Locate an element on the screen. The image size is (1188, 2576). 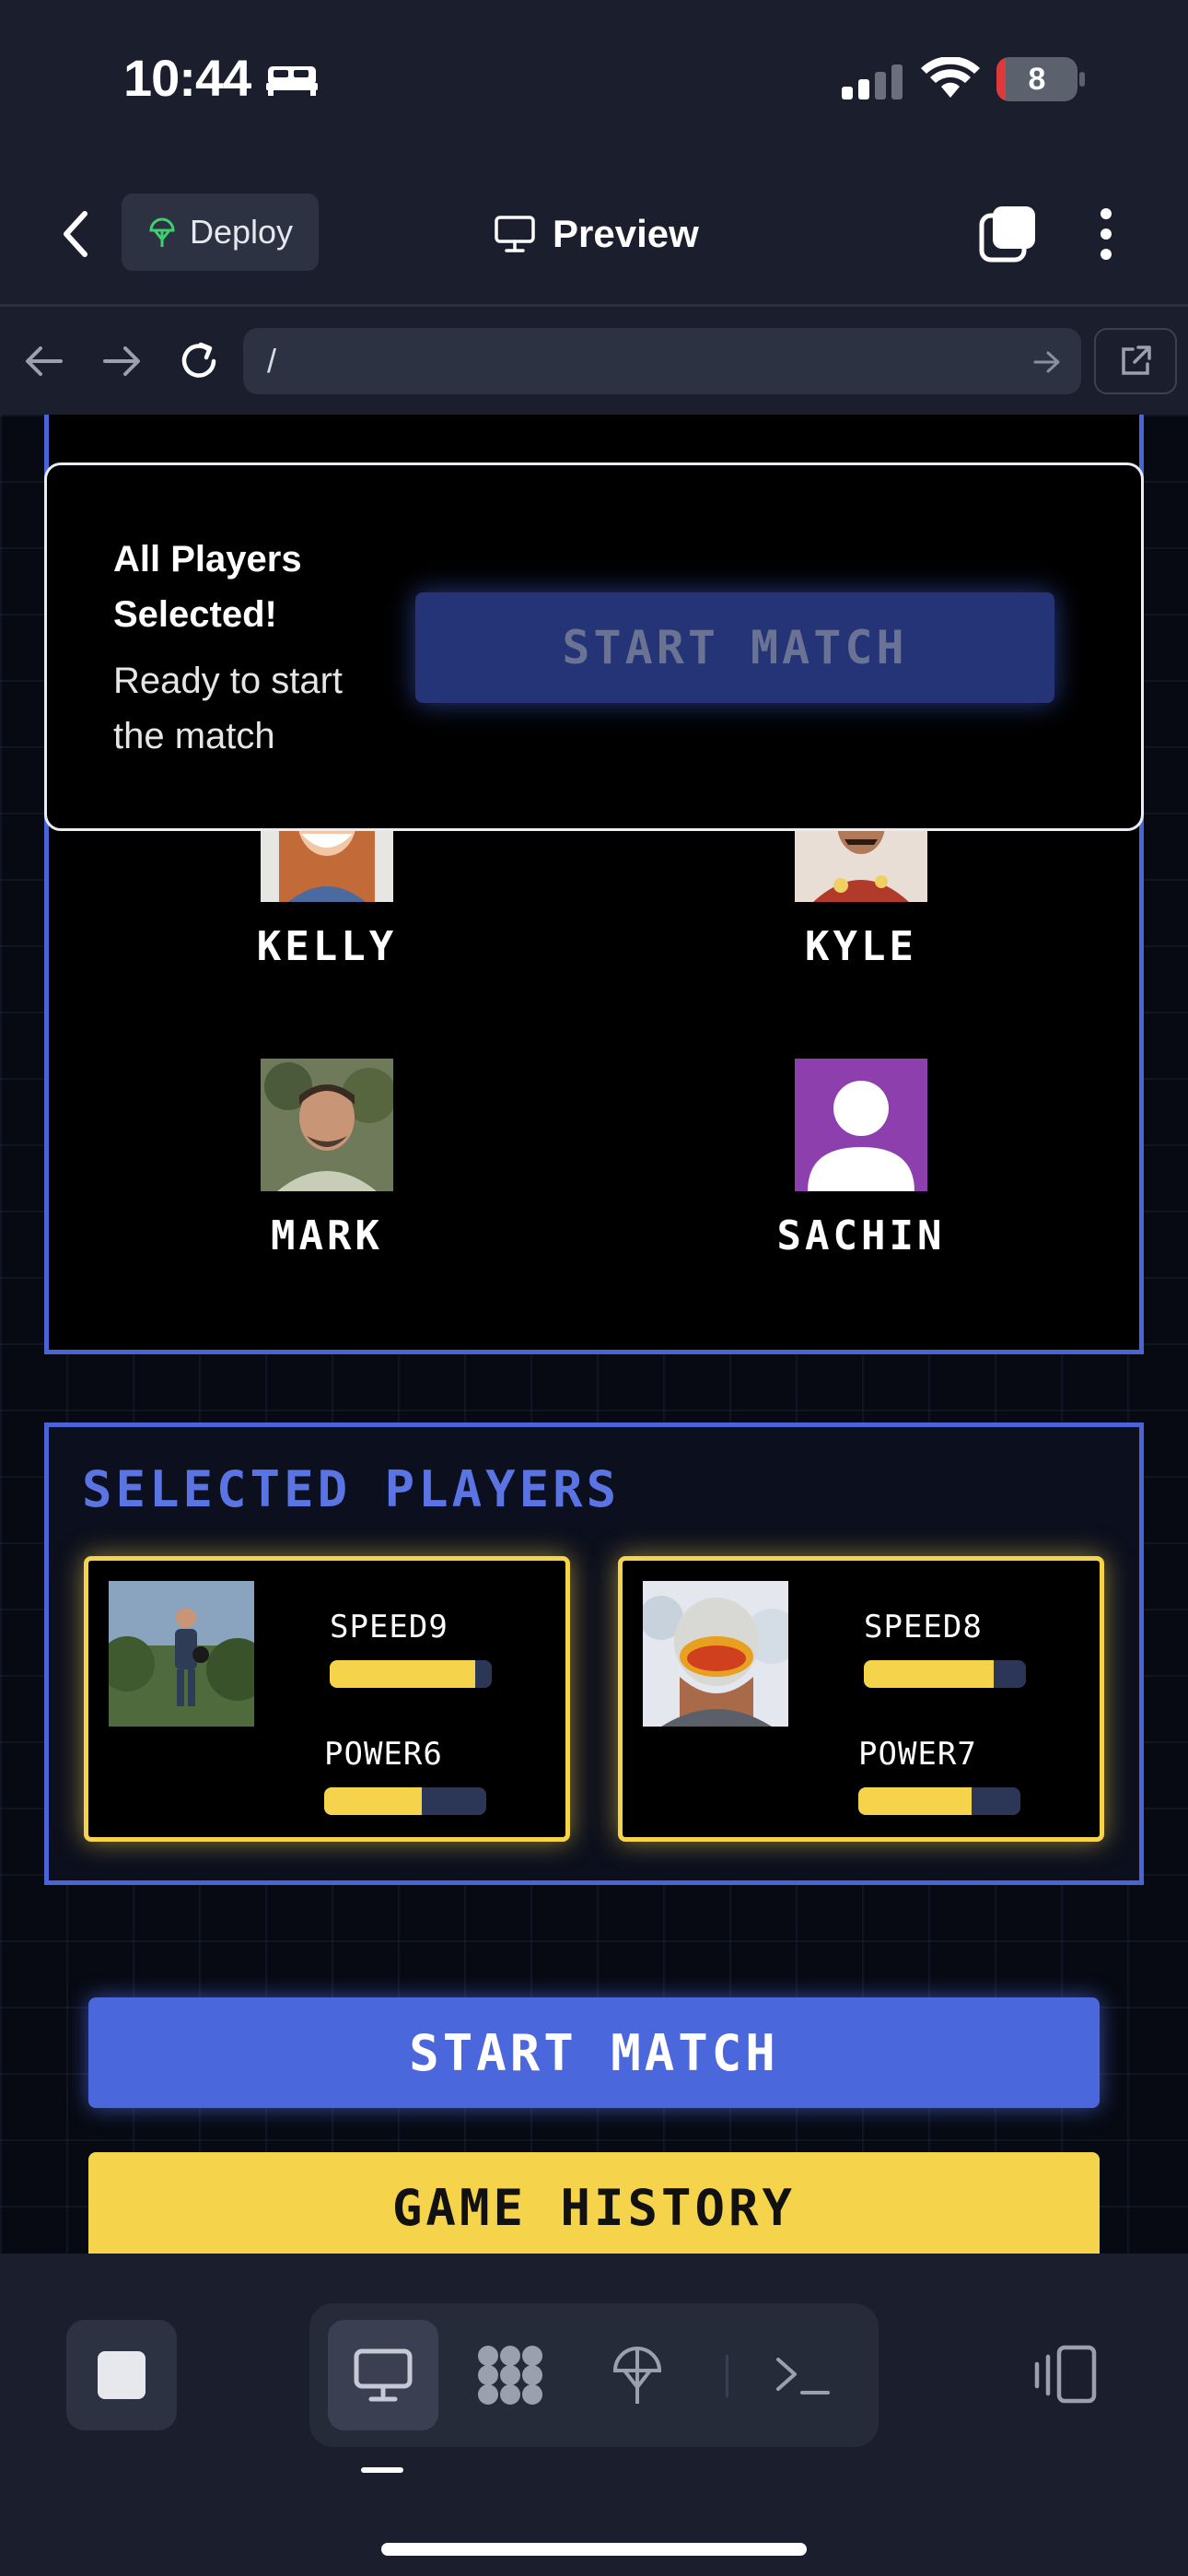
cellular-signal-icon is located at coordinates (872, 82).